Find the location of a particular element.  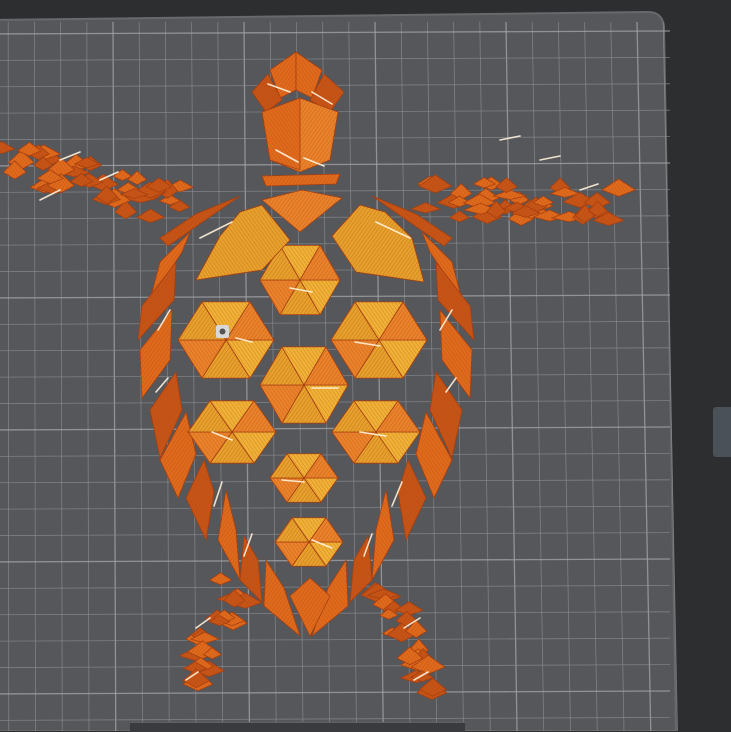

neck-band-texture is located at coordinates (301, 180).